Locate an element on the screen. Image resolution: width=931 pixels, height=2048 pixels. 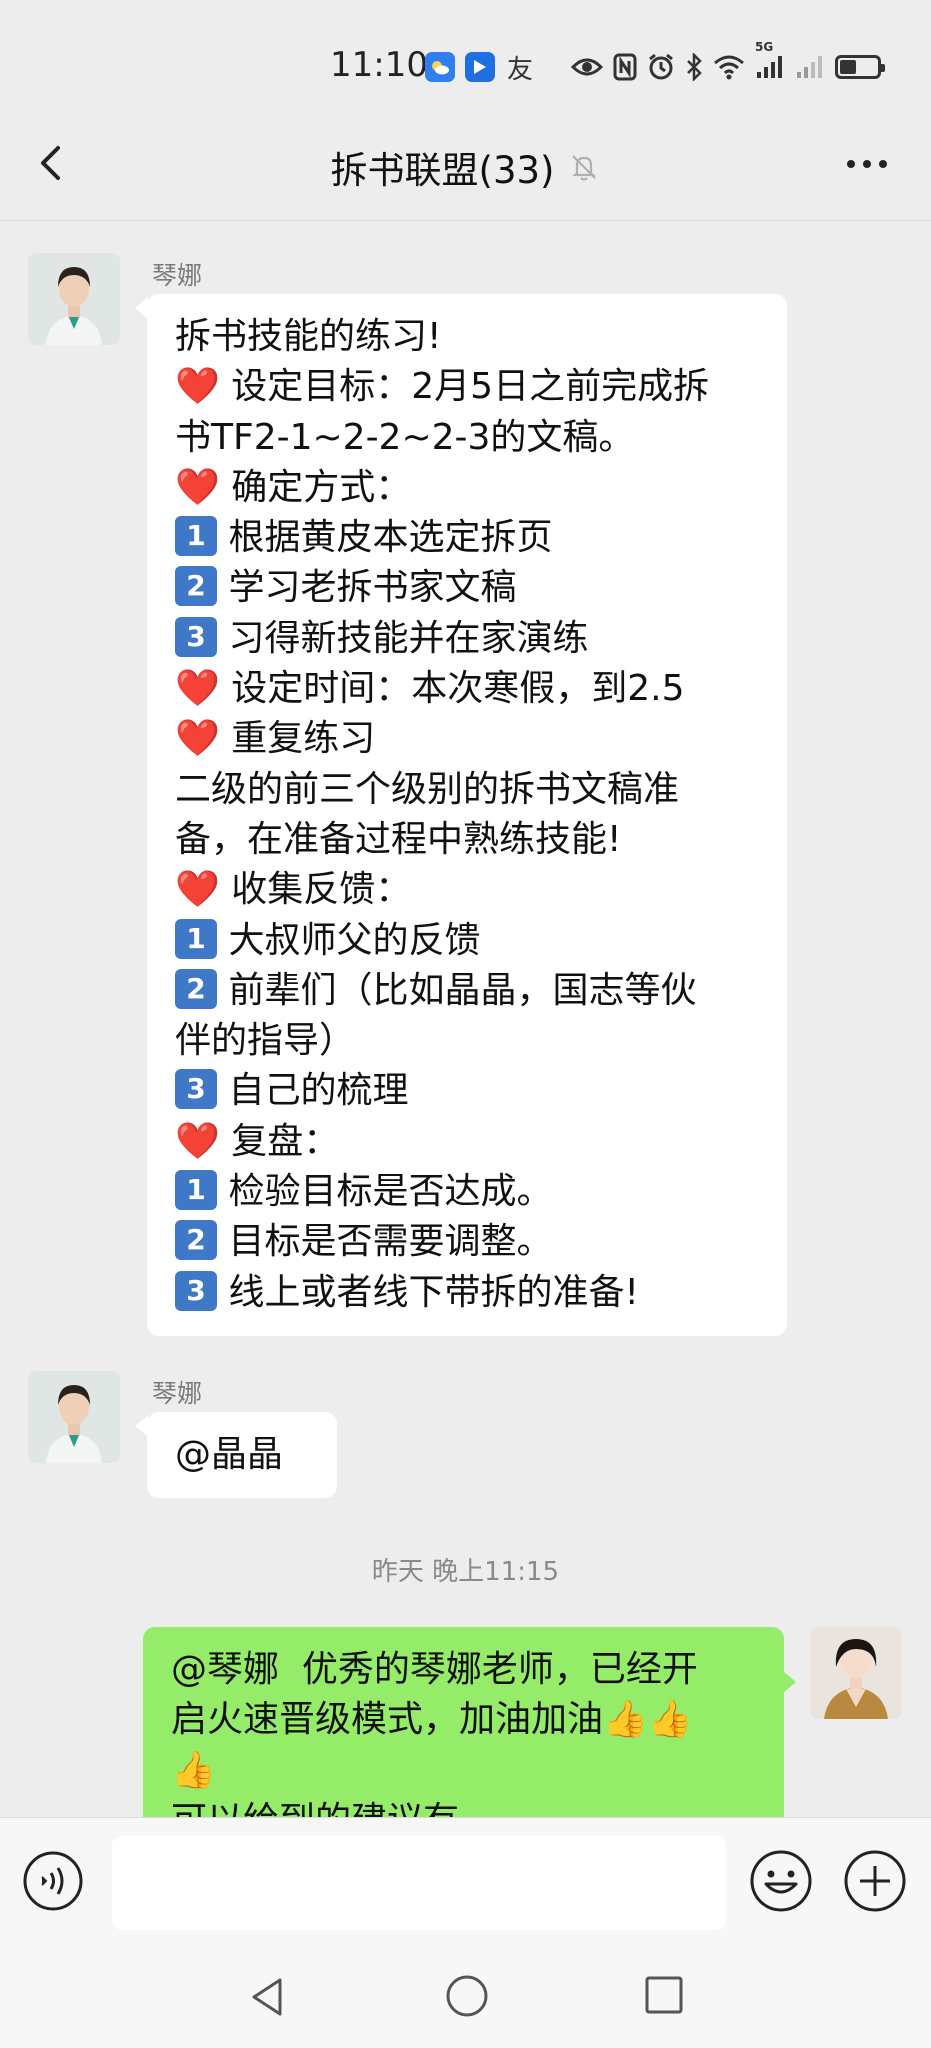
message-text: 伴的指导） is located at coordinates (265, 1041).